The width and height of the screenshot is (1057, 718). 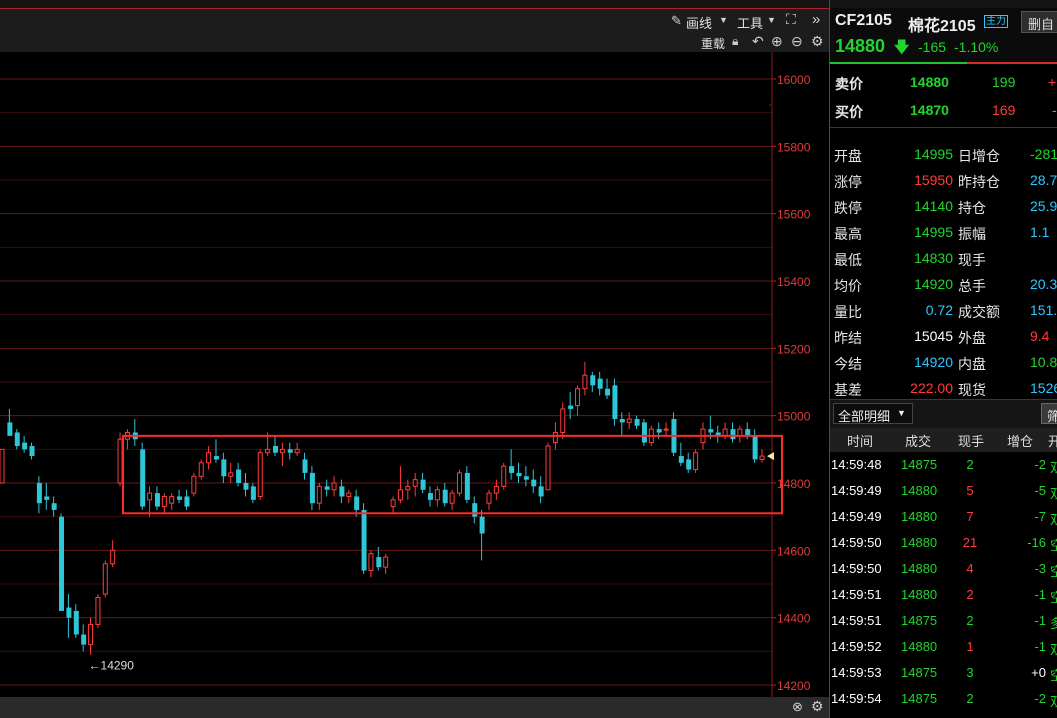 What do you see at coordinates (794, 349) in the screenshot?
I see `y-tick-label: 15200` at bounding box center [794, 349].